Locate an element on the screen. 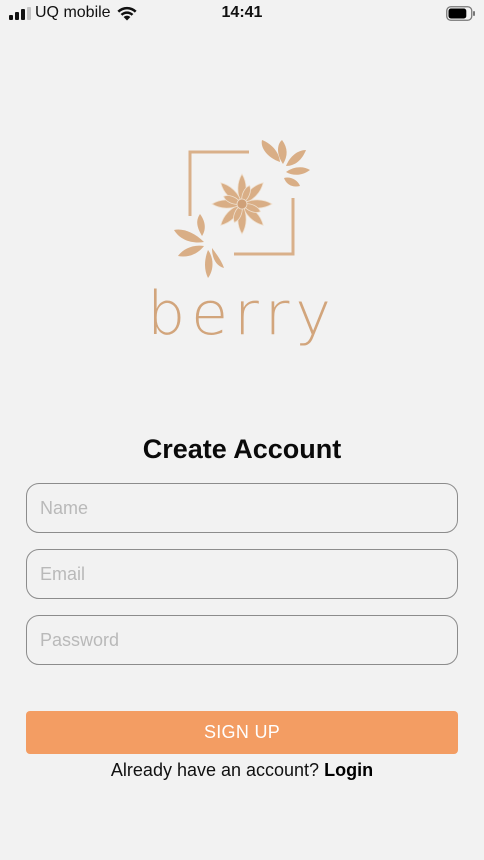 The height and width of the screenshot is (860, 484). password-field is located at coordinates (242, 640).